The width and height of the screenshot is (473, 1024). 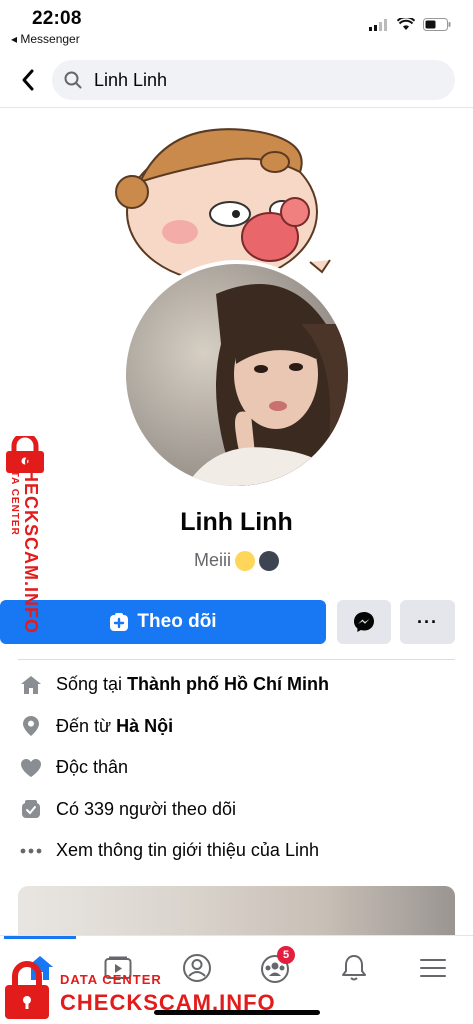 I want to click on home-icon, so click(x=31, y=685).